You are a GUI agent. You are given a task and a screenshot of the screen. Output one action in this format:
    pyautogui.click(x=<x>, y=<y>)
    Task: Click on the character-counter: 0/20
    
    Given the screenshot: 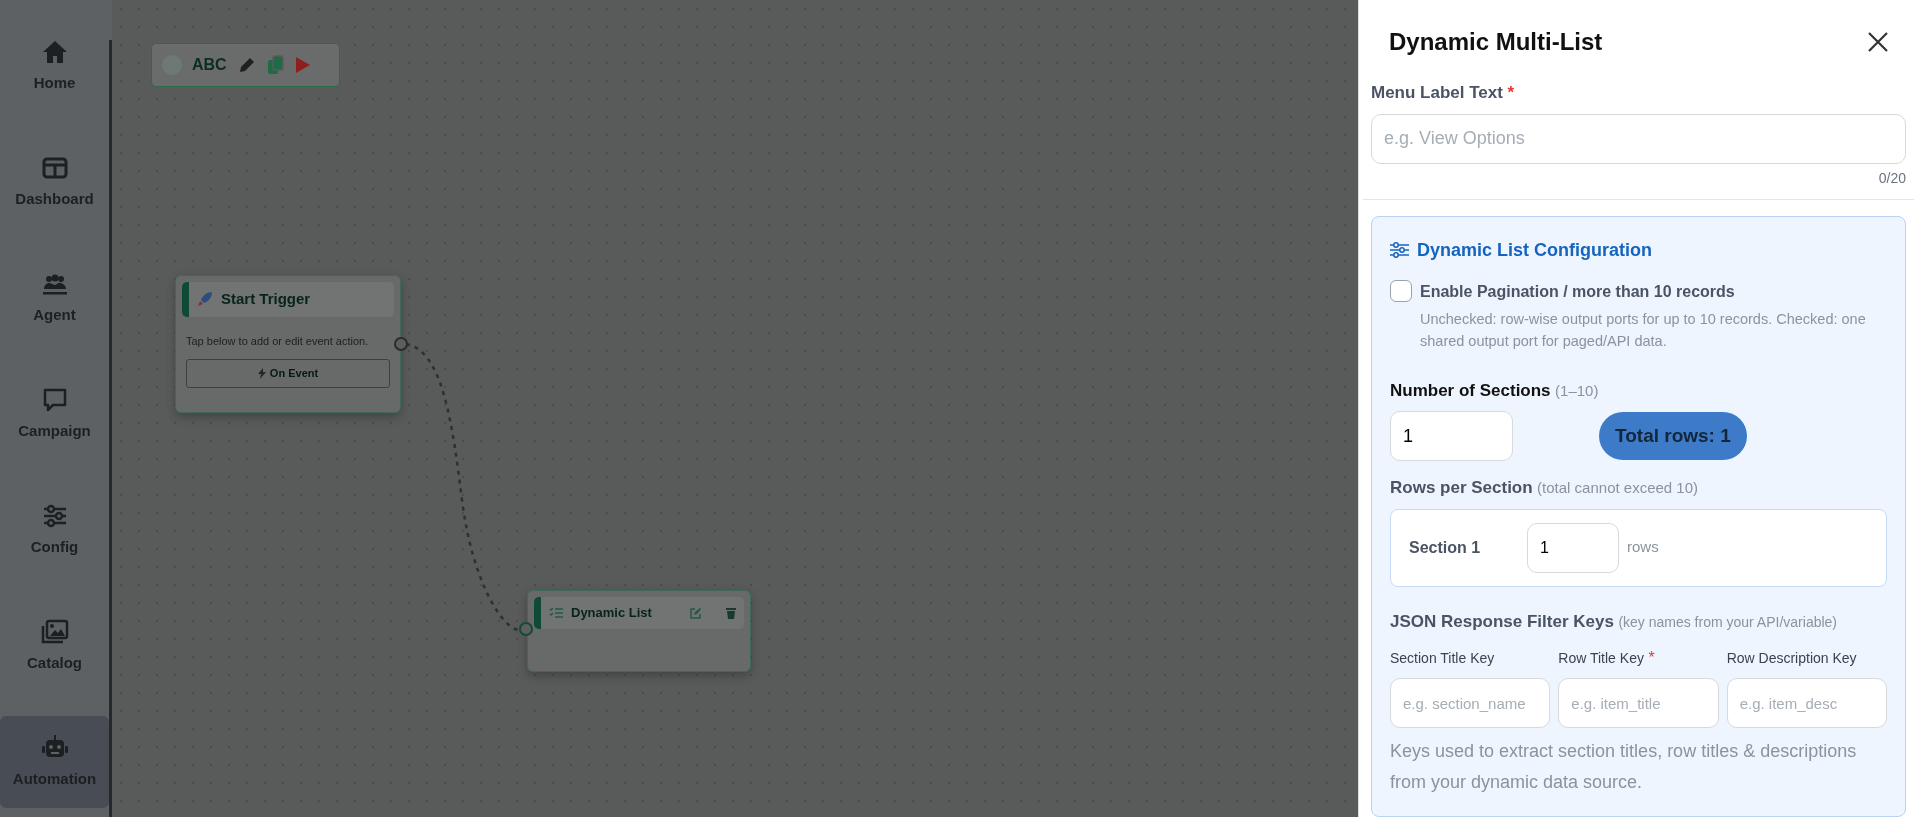 What is the action you would take?
    pyautogui.click(x=1891, y=178)
    